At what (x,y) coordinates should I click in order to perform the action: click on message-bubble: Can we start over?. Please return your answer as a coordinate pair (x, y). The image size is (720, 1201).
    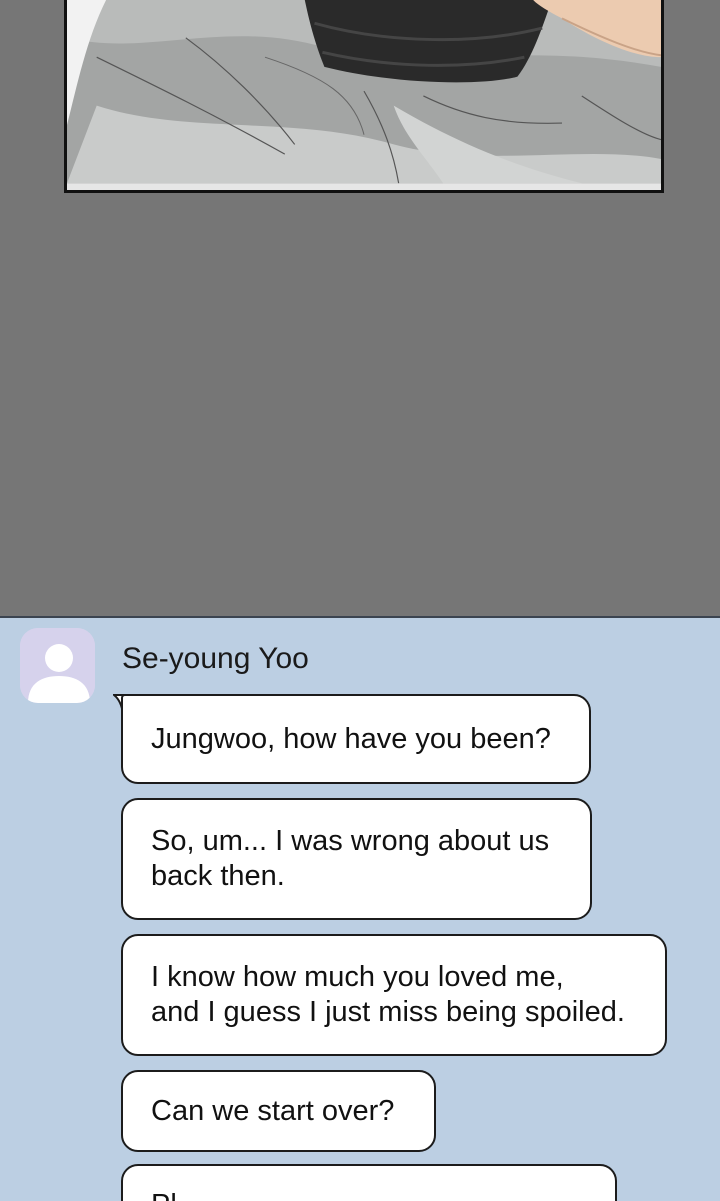
    Looking at the image, I should click on (278, 1111).